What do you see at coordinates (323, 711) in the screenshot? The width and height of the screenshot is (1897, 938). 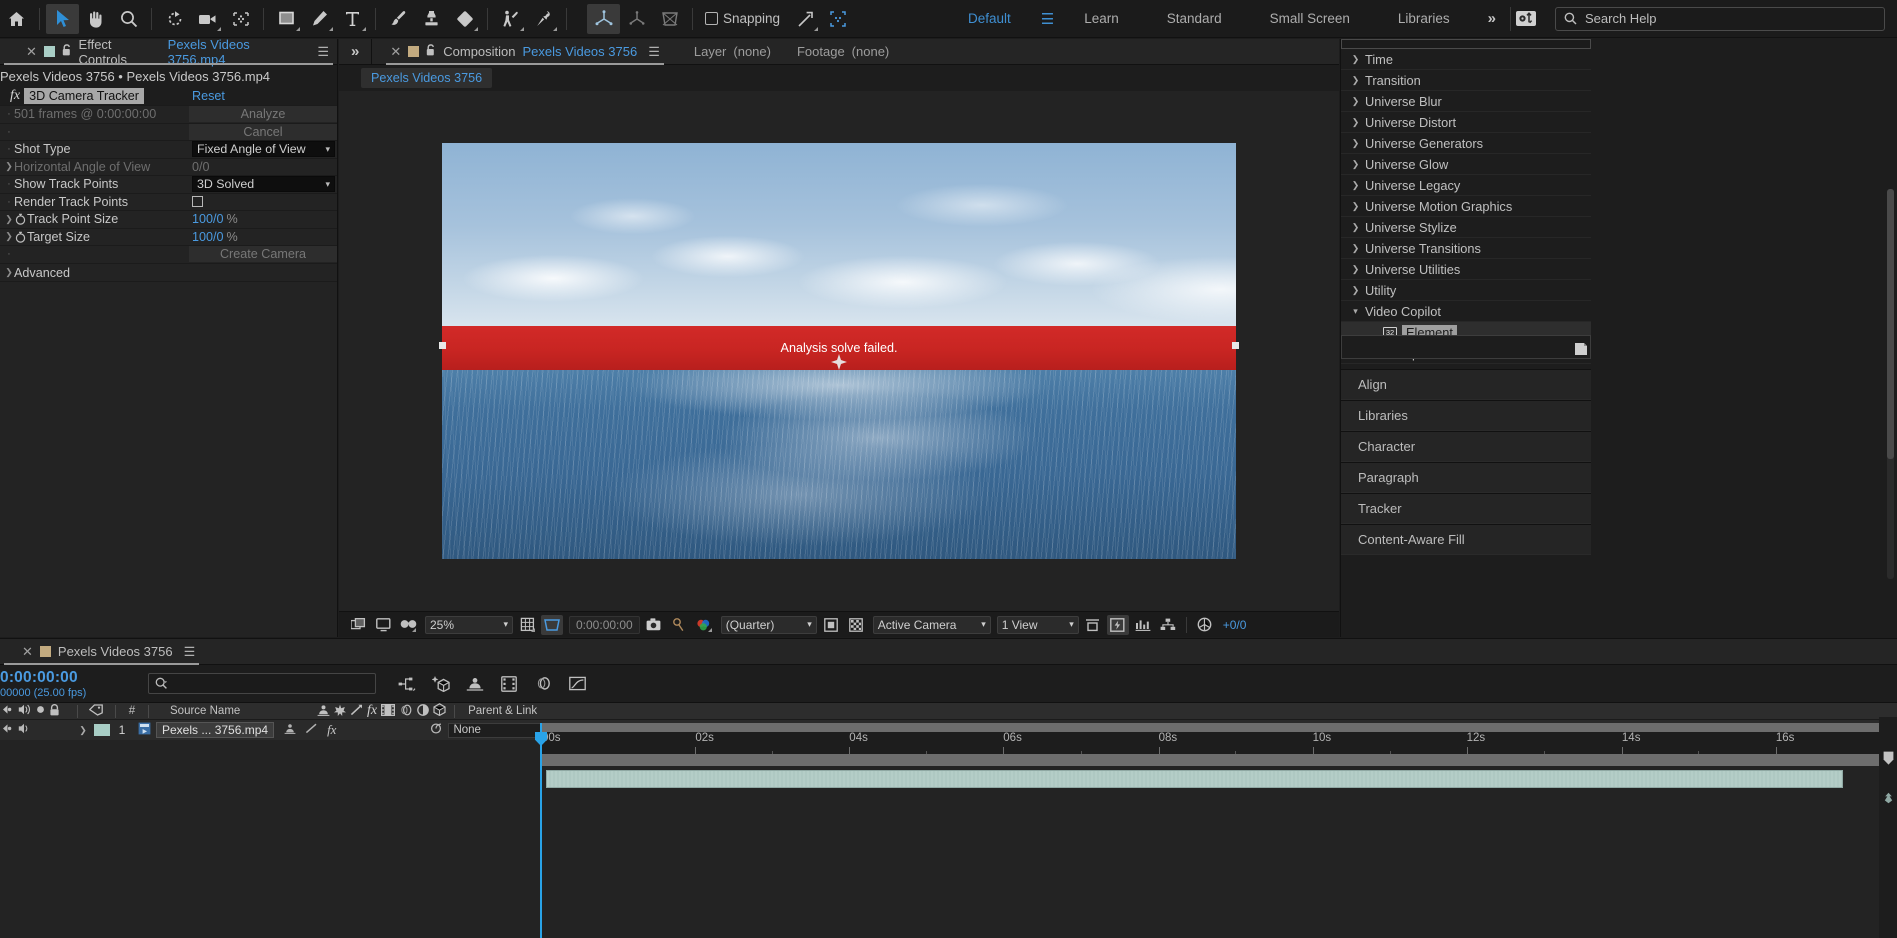 I see `shy-switch-icon` at bounding box center [323, 711].